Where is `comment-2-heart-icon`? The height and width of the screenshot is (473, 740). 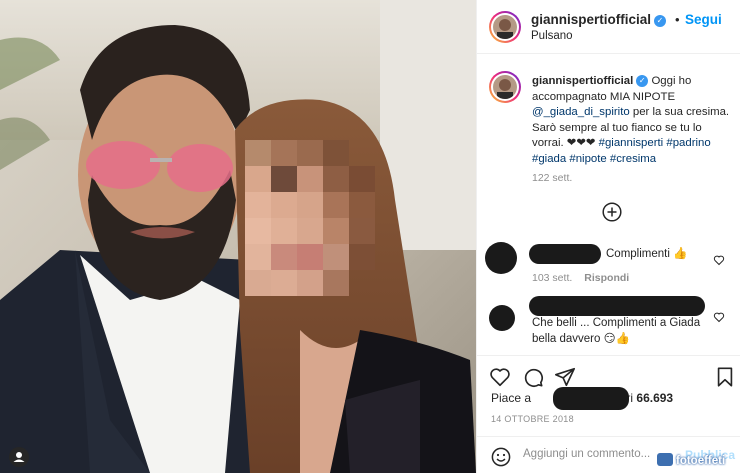 comment-2-heart-icon is located at coordinates (719, 316).